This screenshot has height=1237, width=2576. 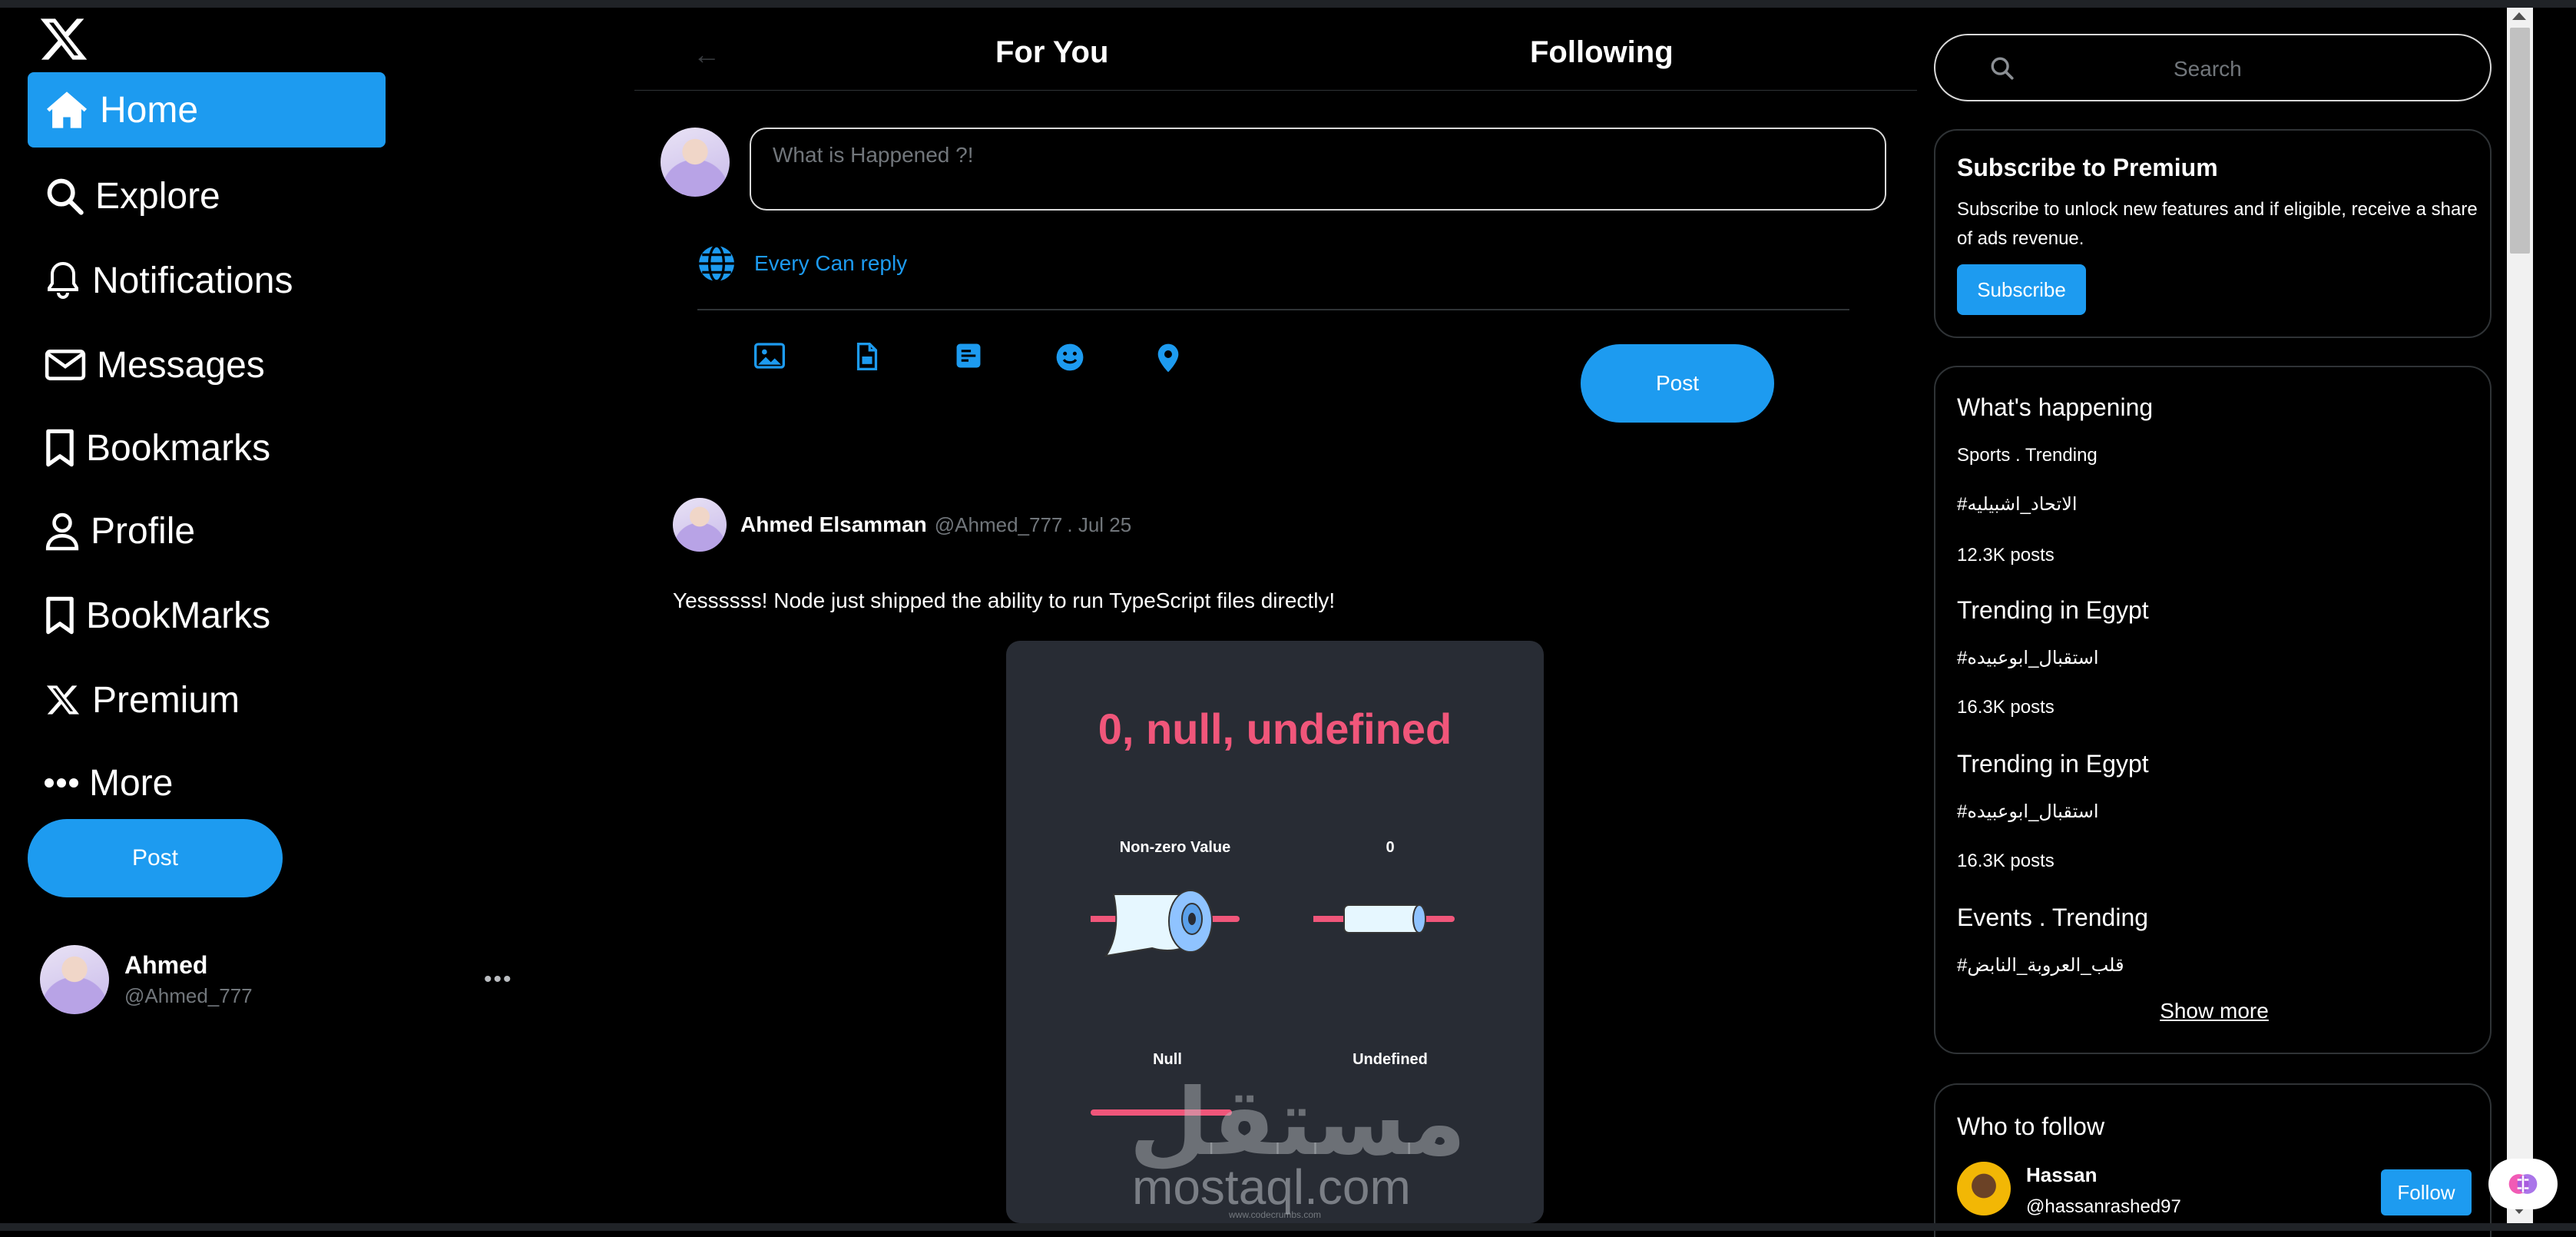 I want to click on tweet-author-handle: @Ahmed_777, so click(x=999, y=525).